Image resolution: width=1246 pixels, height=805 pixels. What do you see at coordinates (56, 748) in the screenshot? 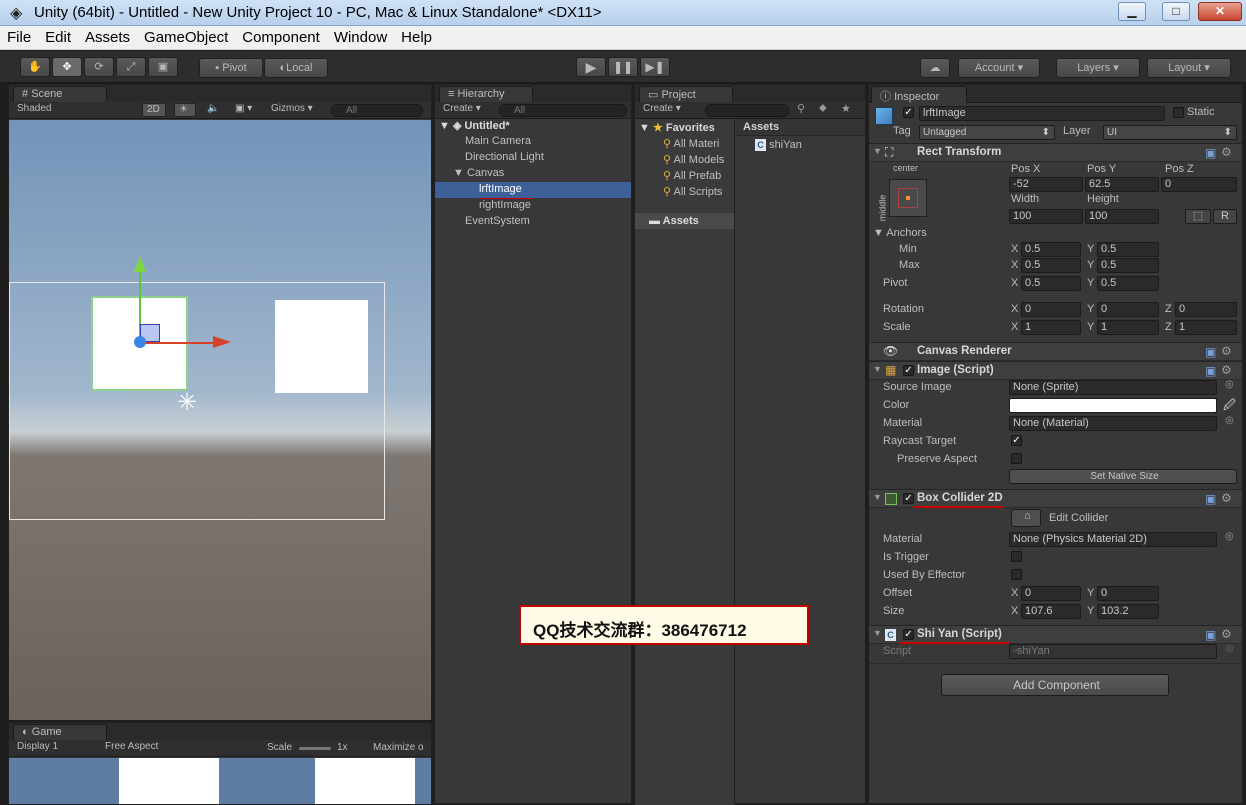
I see `display-dropdown: Display 1` at bounding box center [56, 748].